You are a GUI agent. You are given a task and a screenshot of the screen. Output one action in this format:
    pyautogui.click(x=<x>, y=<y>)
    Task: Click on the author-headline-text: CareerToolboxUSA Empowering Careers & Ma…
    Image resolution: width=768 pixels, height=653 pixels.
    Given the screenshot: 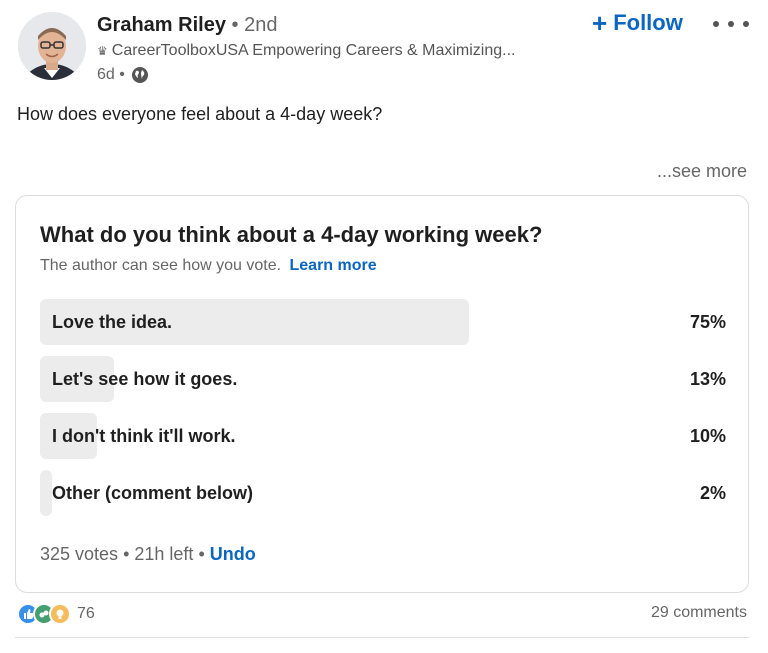 What is the action you would take?
    pyautogui.click(x=313, y=50)
    